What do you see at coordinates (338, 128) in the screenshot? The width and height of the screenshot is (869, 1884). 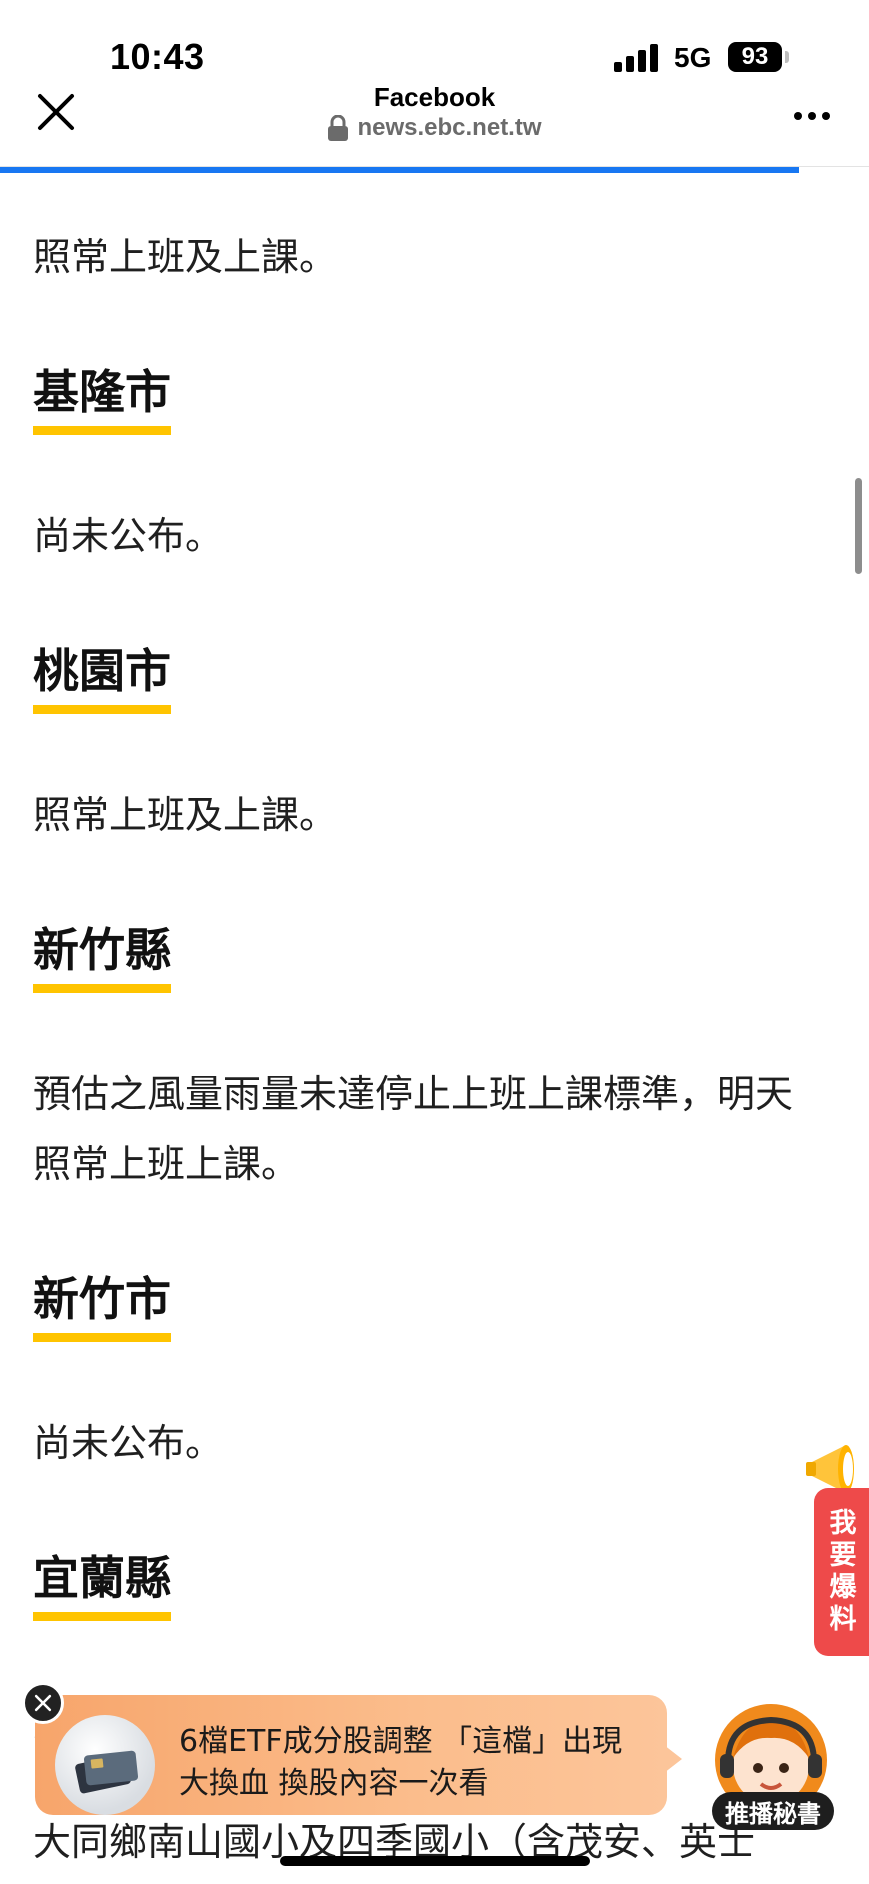 I see `lock-icon` at bounding box center [338, 128].